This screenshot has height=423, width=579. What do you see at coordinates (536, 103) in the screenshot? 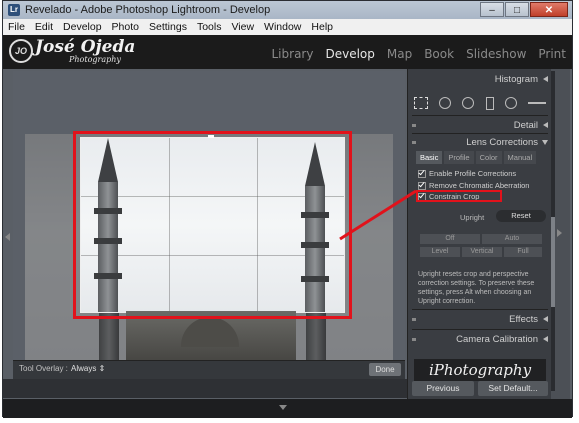
I see `adjustment-brush-icon` at bounding box center [536, 103].